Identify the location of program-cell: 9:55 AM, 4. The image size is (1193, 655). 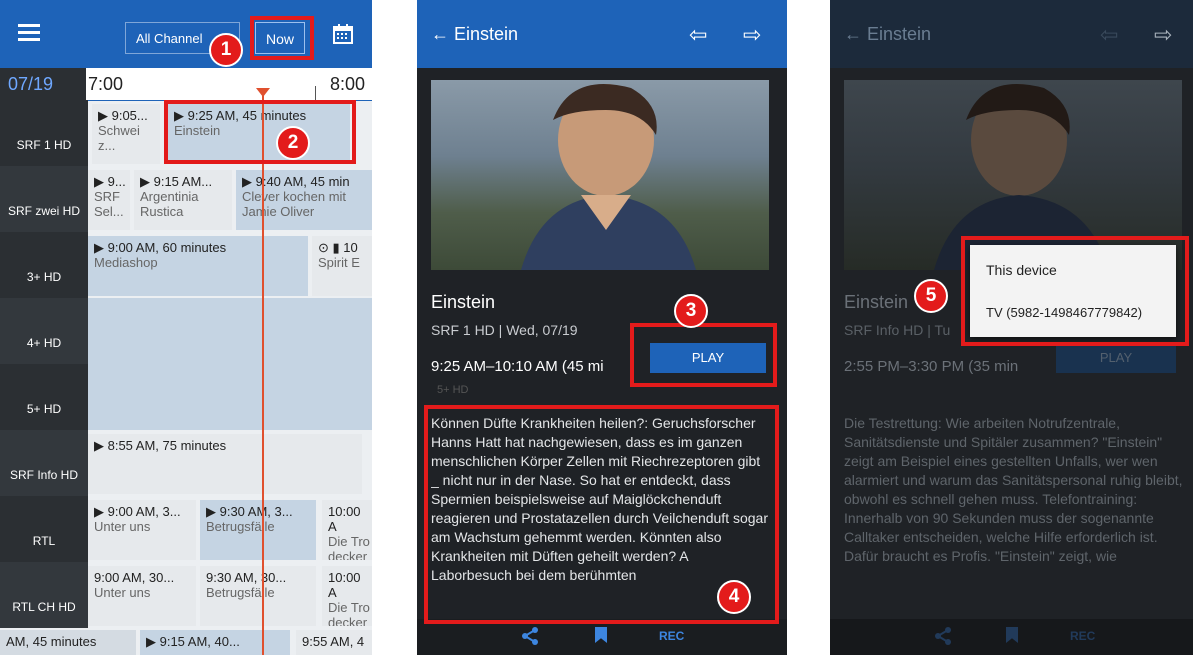
(334, 642).